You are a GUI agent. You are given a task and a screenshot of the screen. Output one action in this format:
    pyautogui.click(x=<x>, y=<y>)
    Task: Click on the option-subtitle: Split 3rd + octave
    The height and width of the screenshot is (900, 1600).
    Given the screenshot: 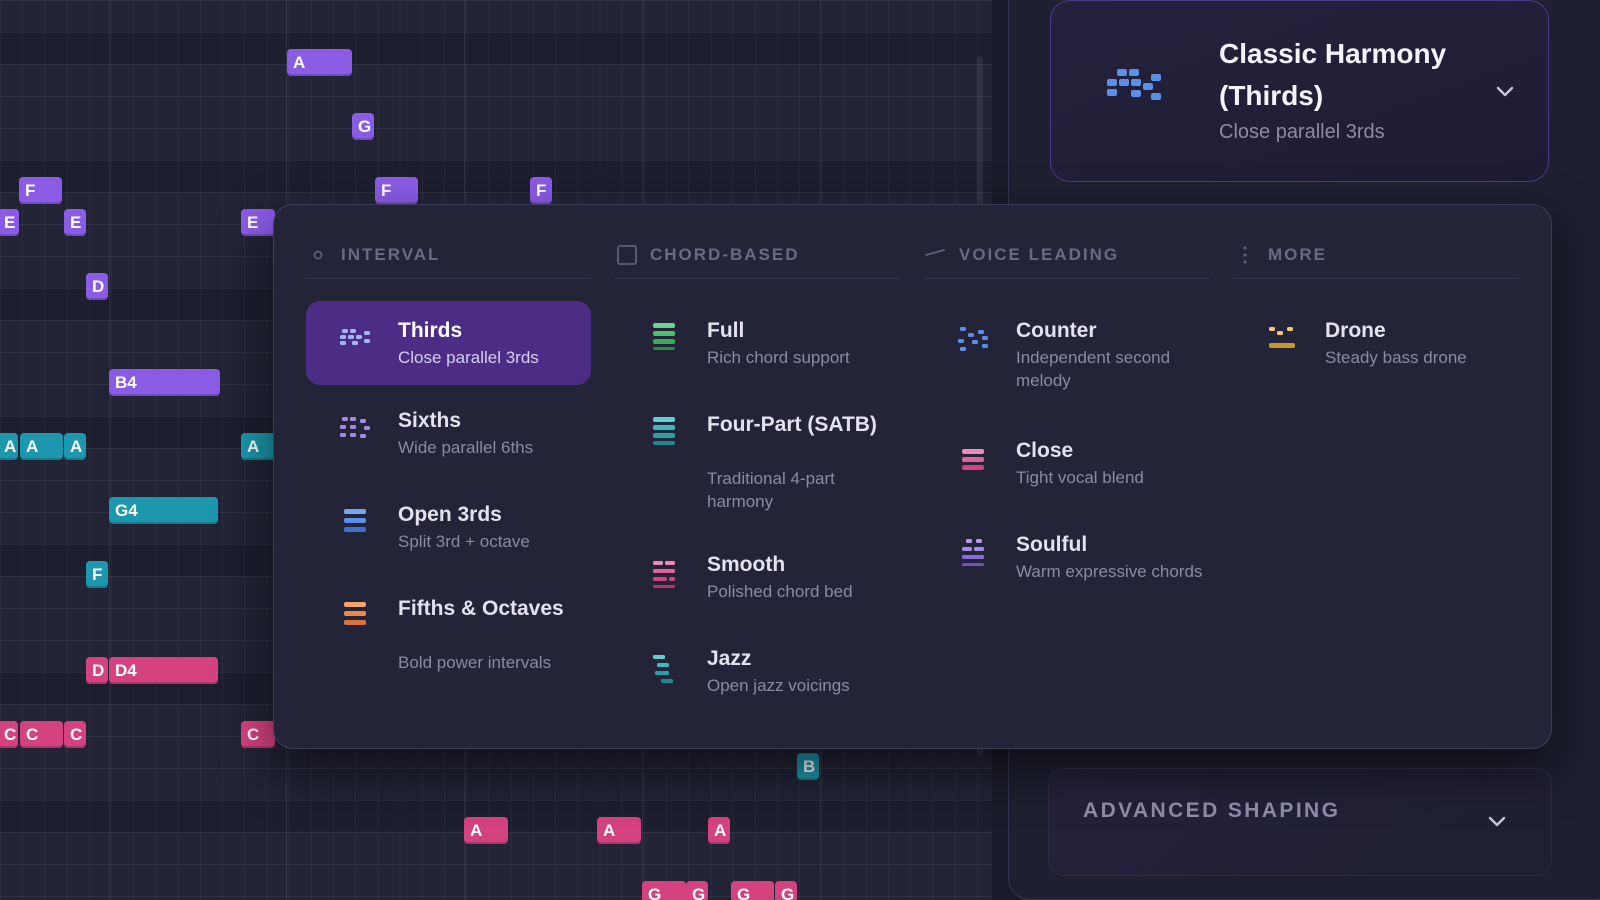 What is the action you would take?
    pyautogui.click(x=464, y=541)
    